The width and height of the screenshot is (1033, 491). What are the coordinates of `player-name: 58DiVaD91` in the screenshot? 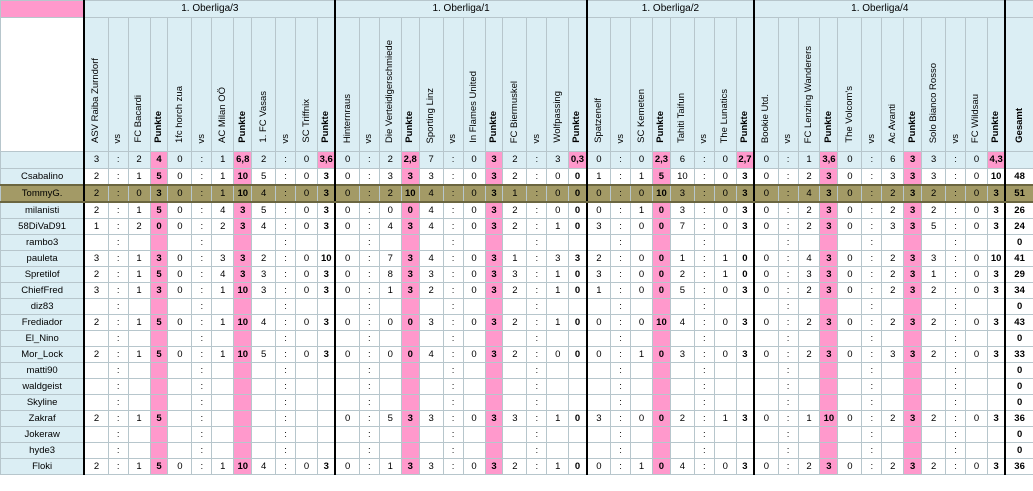 It's located at (42, 226).